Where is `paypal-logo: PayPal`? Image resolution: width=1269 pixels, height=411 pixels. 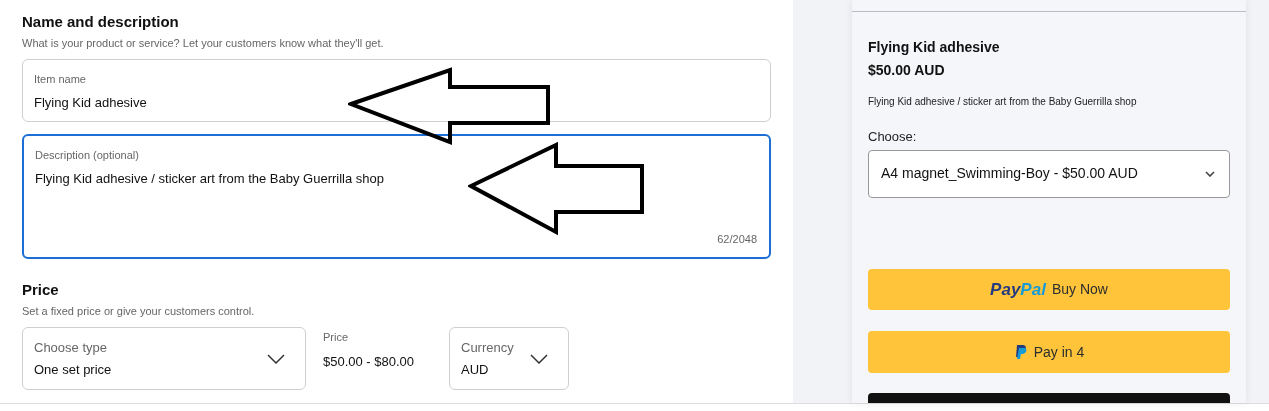 paypal-logo: PayPal is located at coordinates (1018, 290).